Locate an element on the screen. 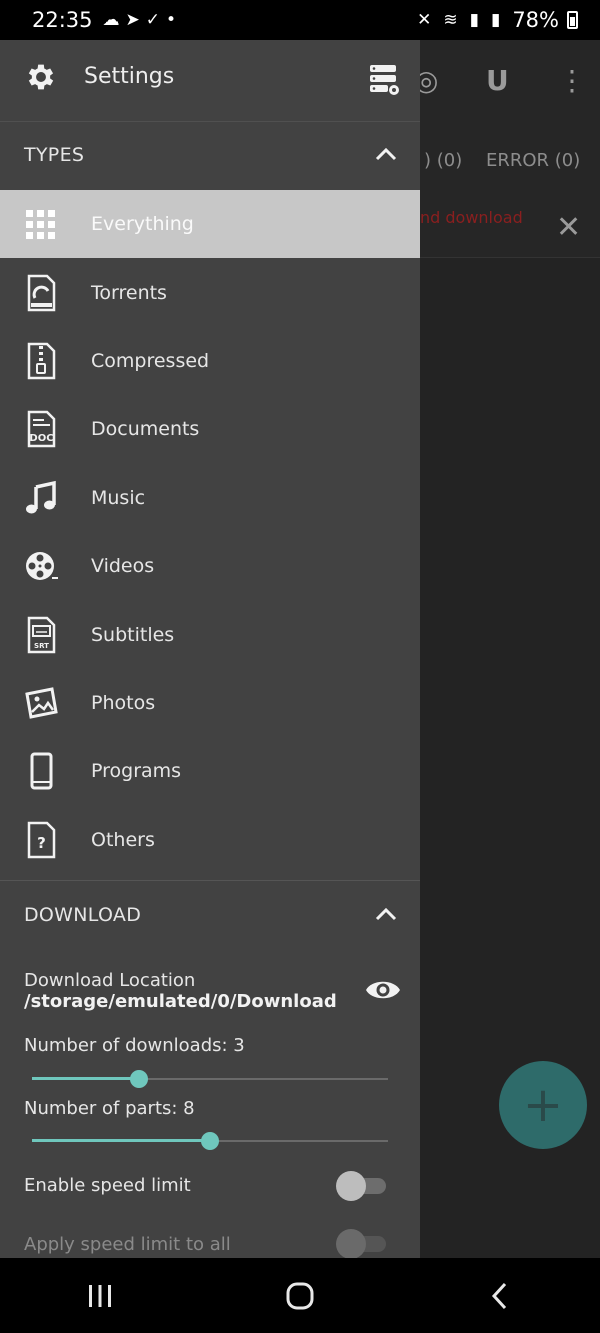 This screenshot has width=600, height=1333. download-location-title: Download Location is located at coordinates (110, 980).